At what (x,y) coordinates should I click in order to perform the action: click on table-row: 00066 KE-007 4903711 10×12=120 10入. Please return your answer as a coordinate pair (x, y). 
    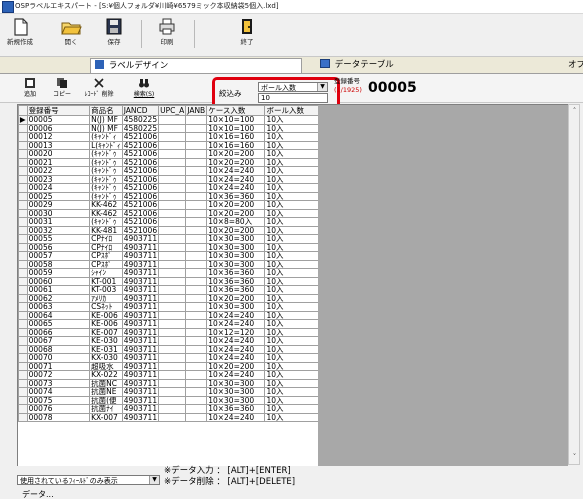
    Looking at the image, I should click on (168, 332).